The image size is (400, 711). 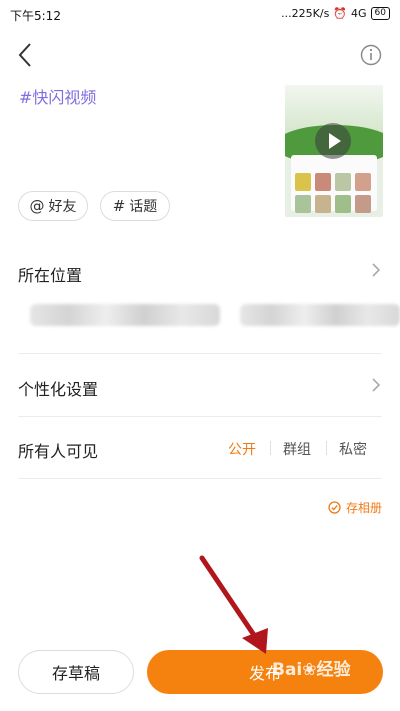 I want to click on play-icon, so click(x=333, y=141).